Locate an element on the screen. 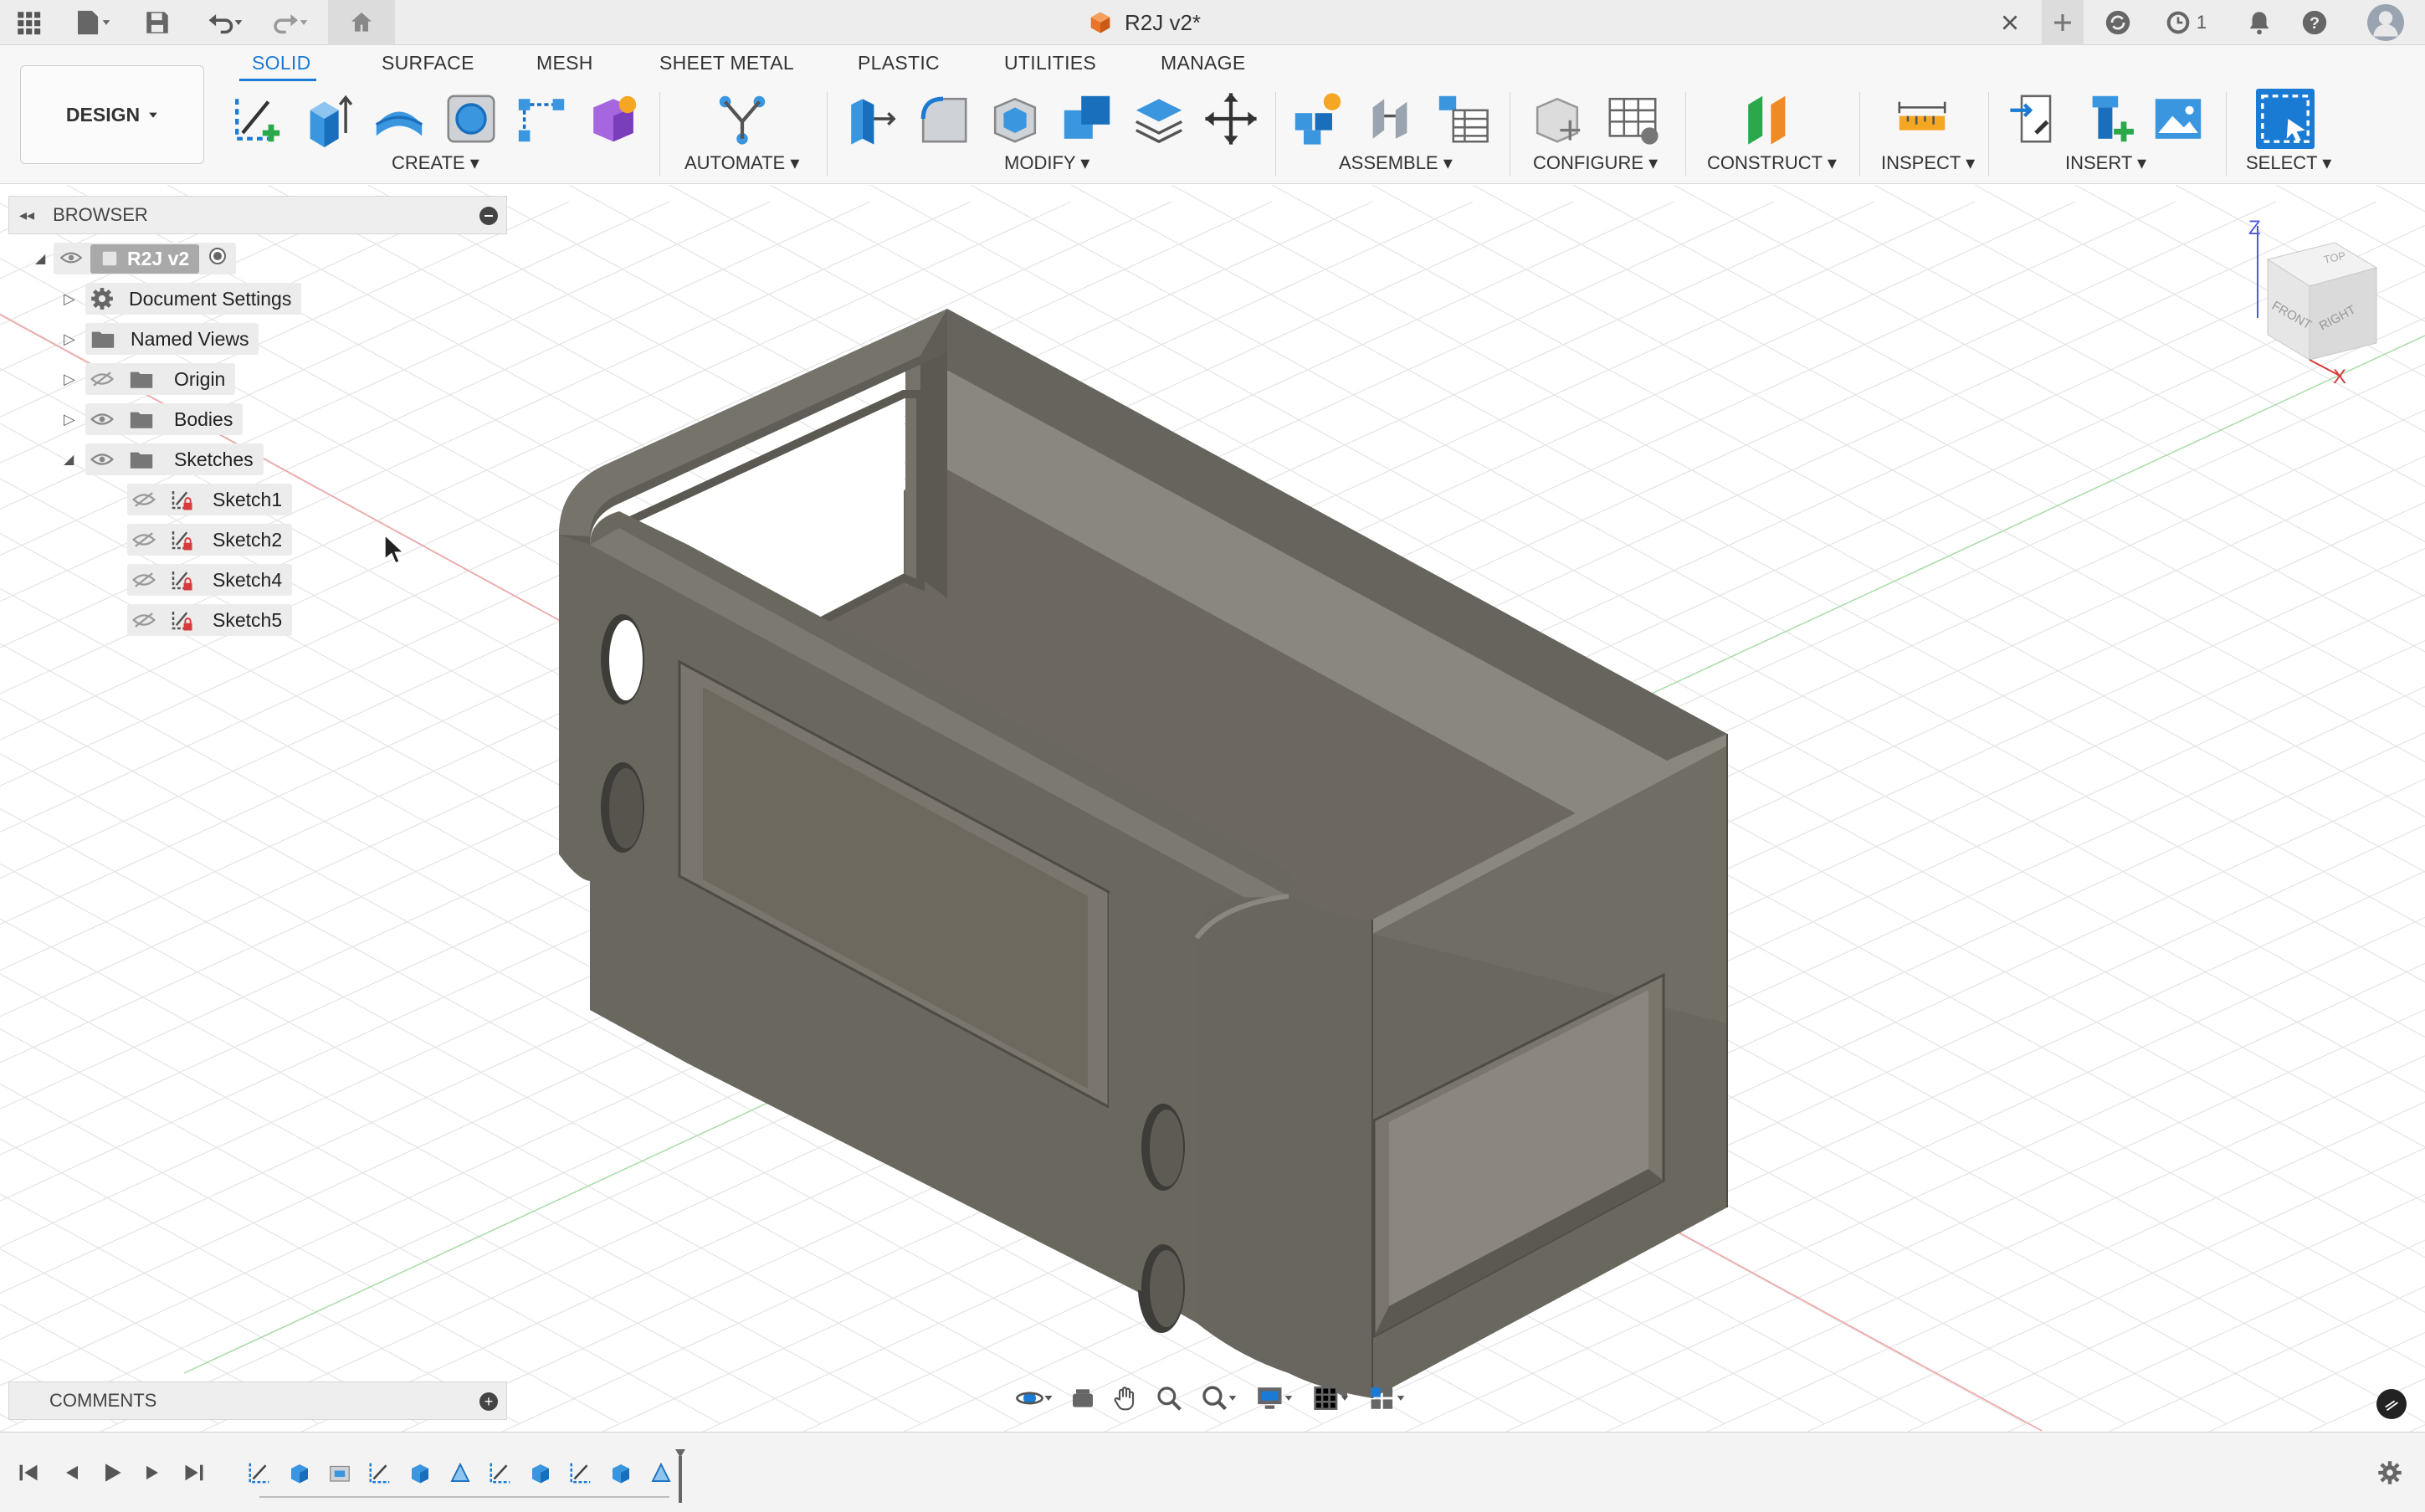 The image size is (2425, 1512). press-pull-icon is located at coordinates (871, 119).